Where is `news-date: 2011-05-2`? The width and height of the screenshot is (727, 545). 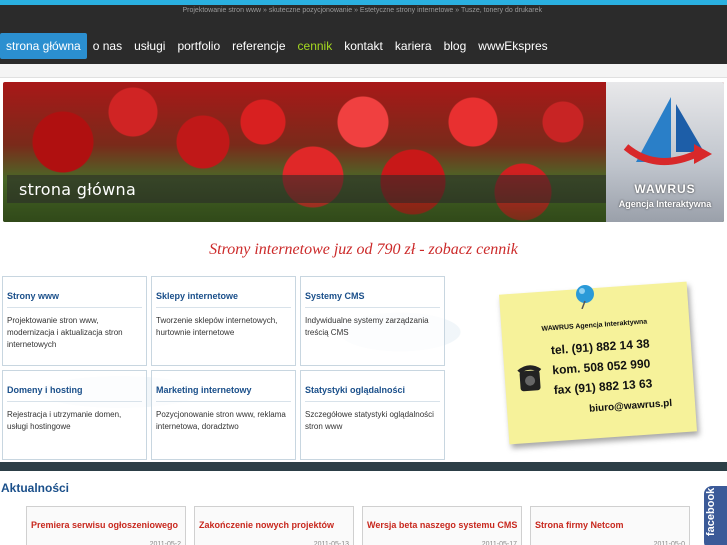
news-date: 2011-05-2 is located at coordinates (165, 543).